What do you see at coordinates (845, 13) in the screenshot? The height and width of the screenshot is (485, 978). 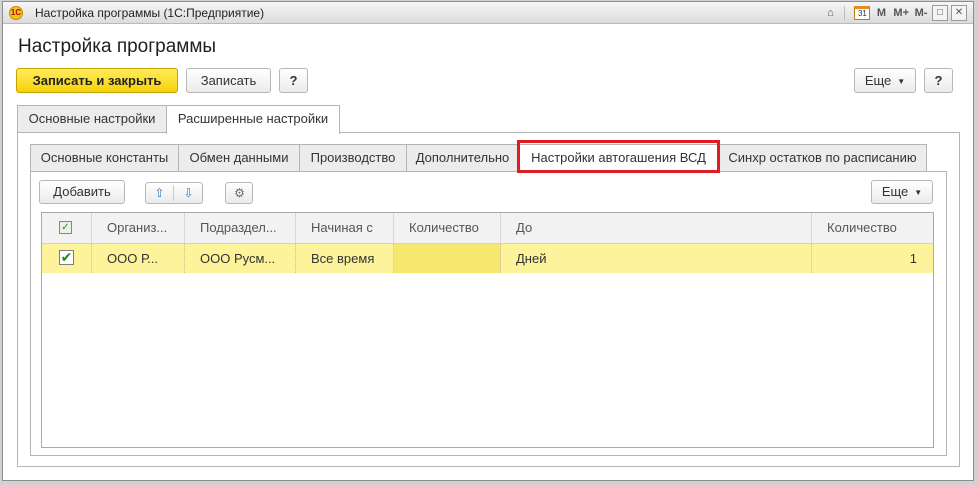 I see `title-separator` at bounding box center [845, 13].